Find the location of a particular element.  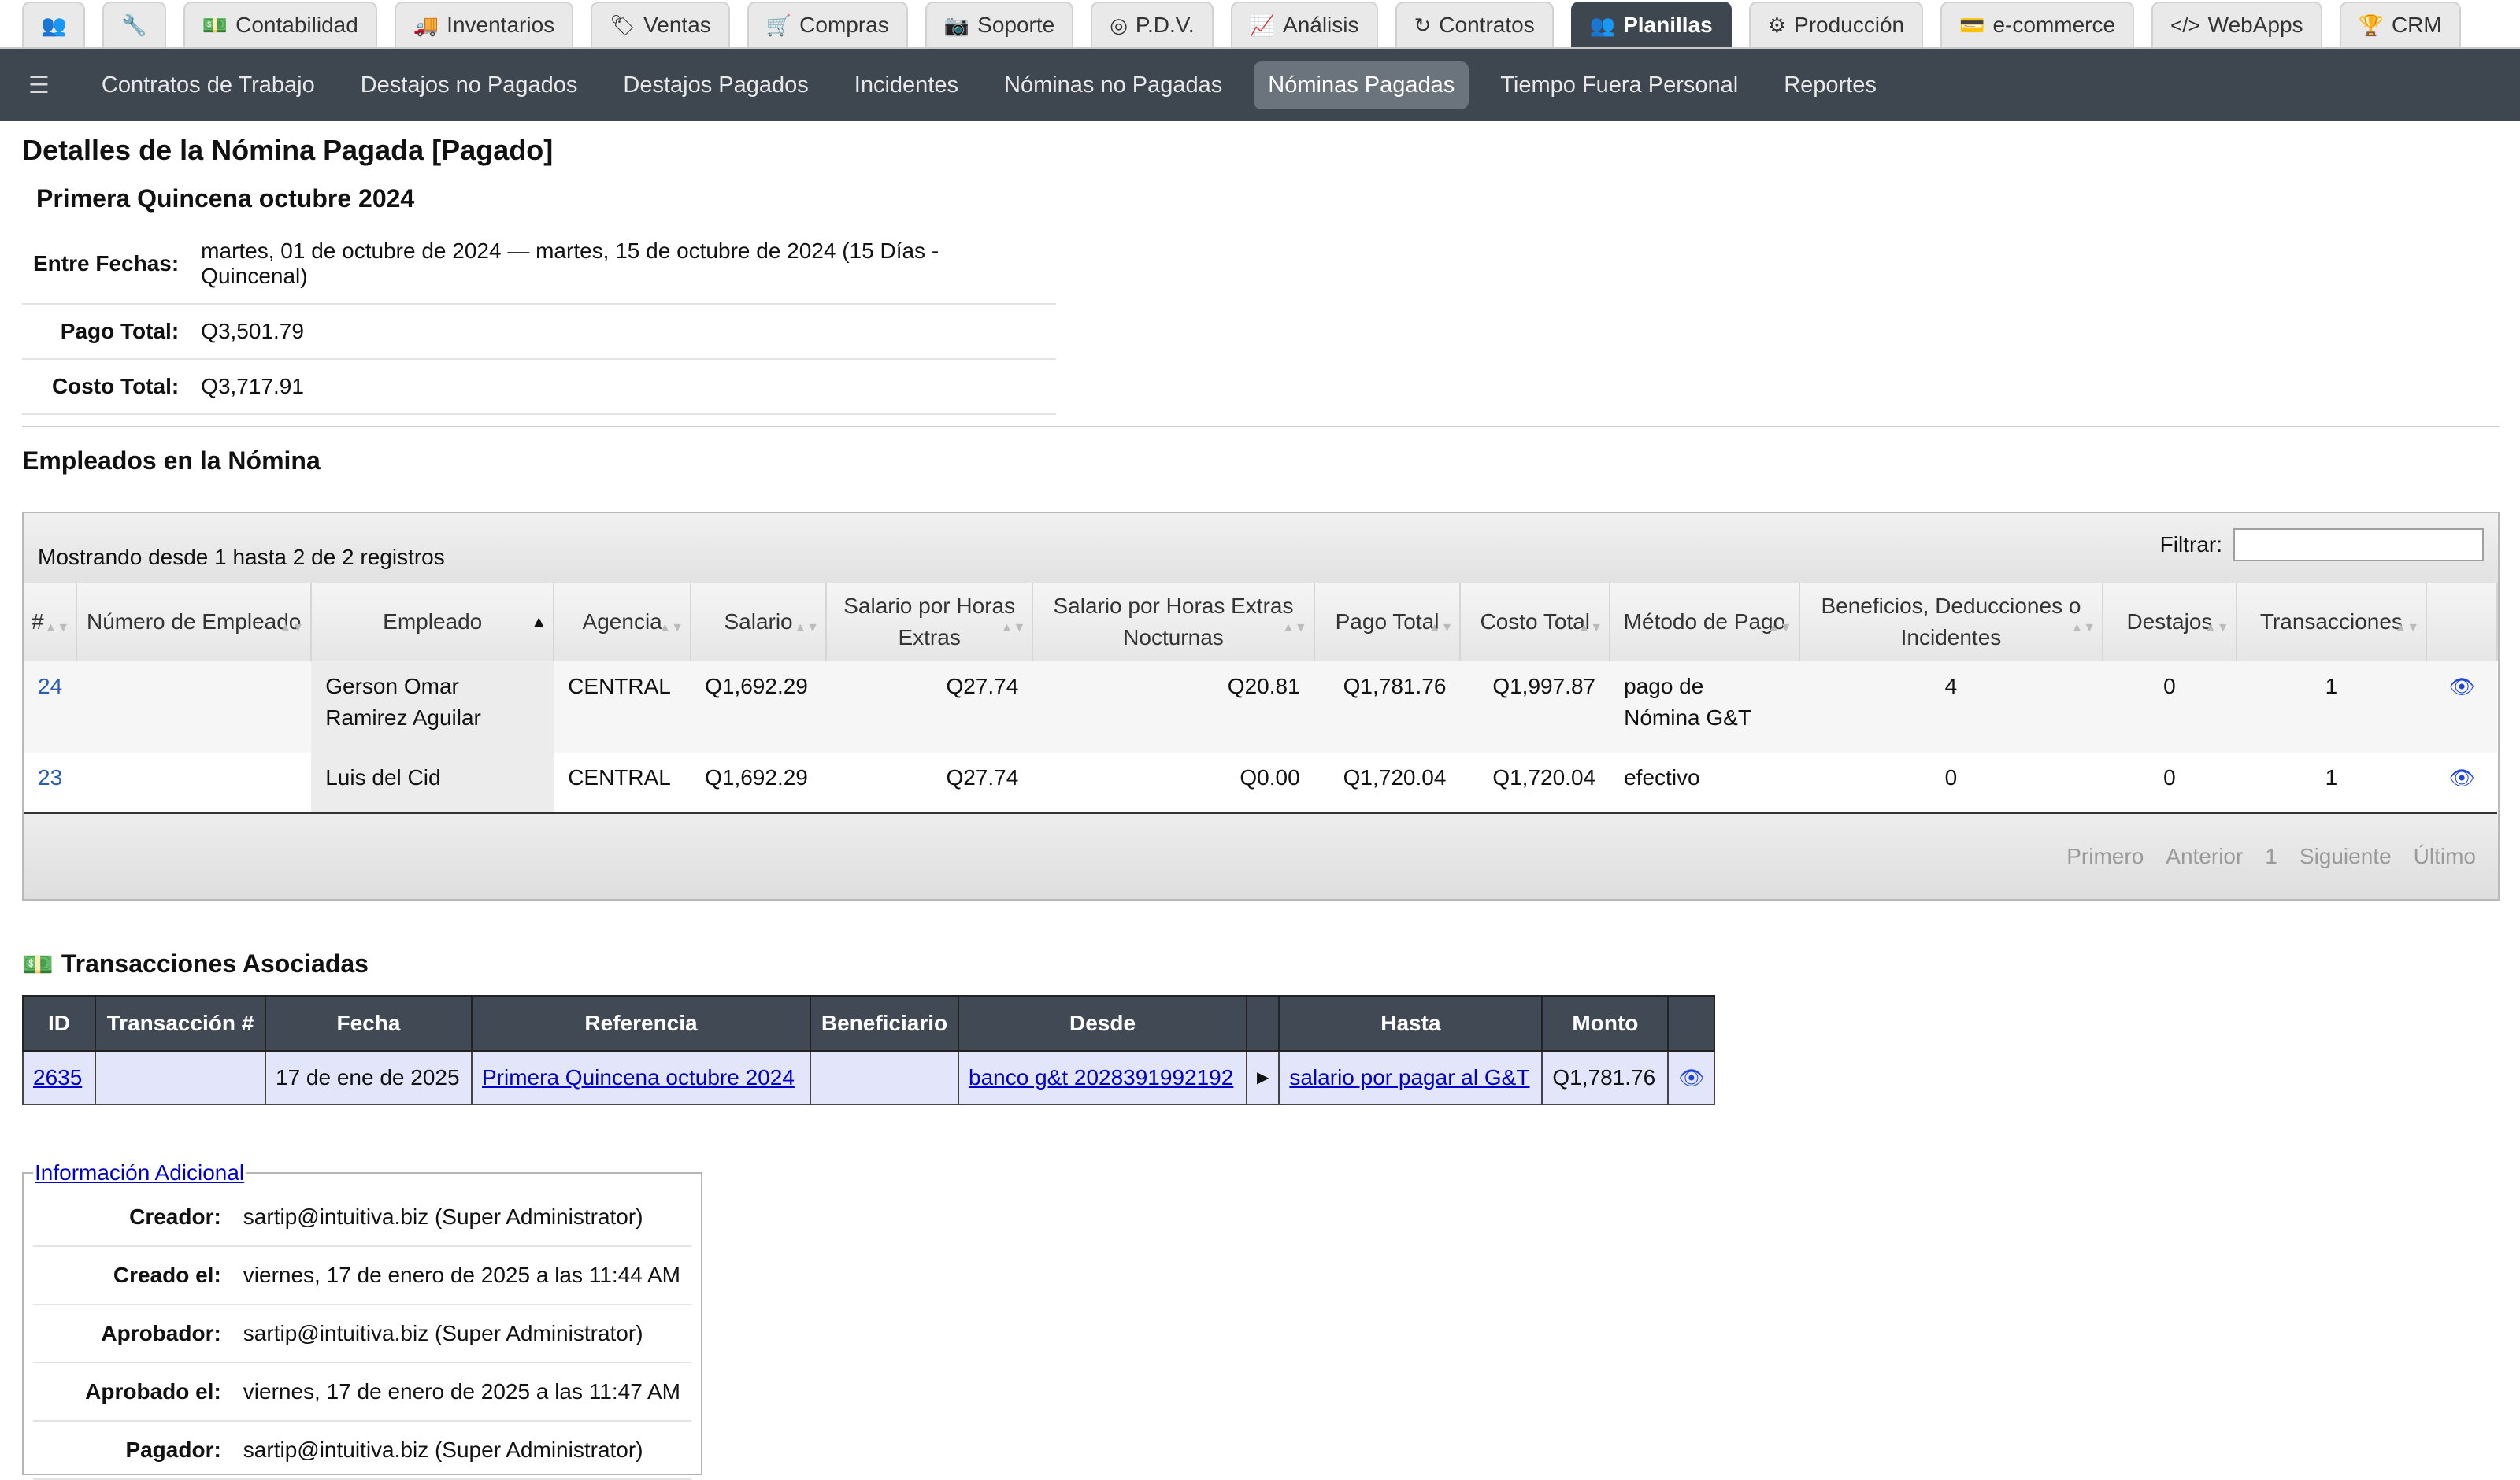

subnav-destajos-pagados: Destajos Pagados is located at coordinates (715, 85).